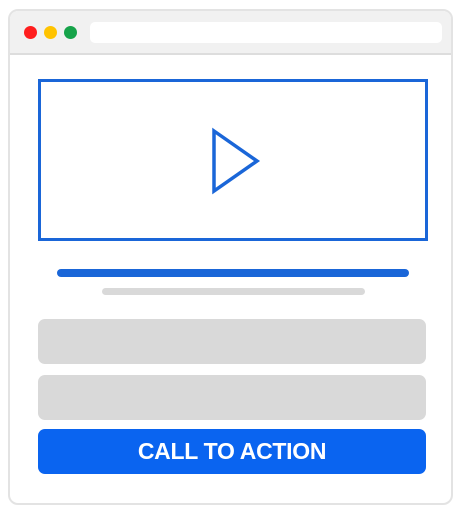  I want to click on title-bar, so click(230, 33).